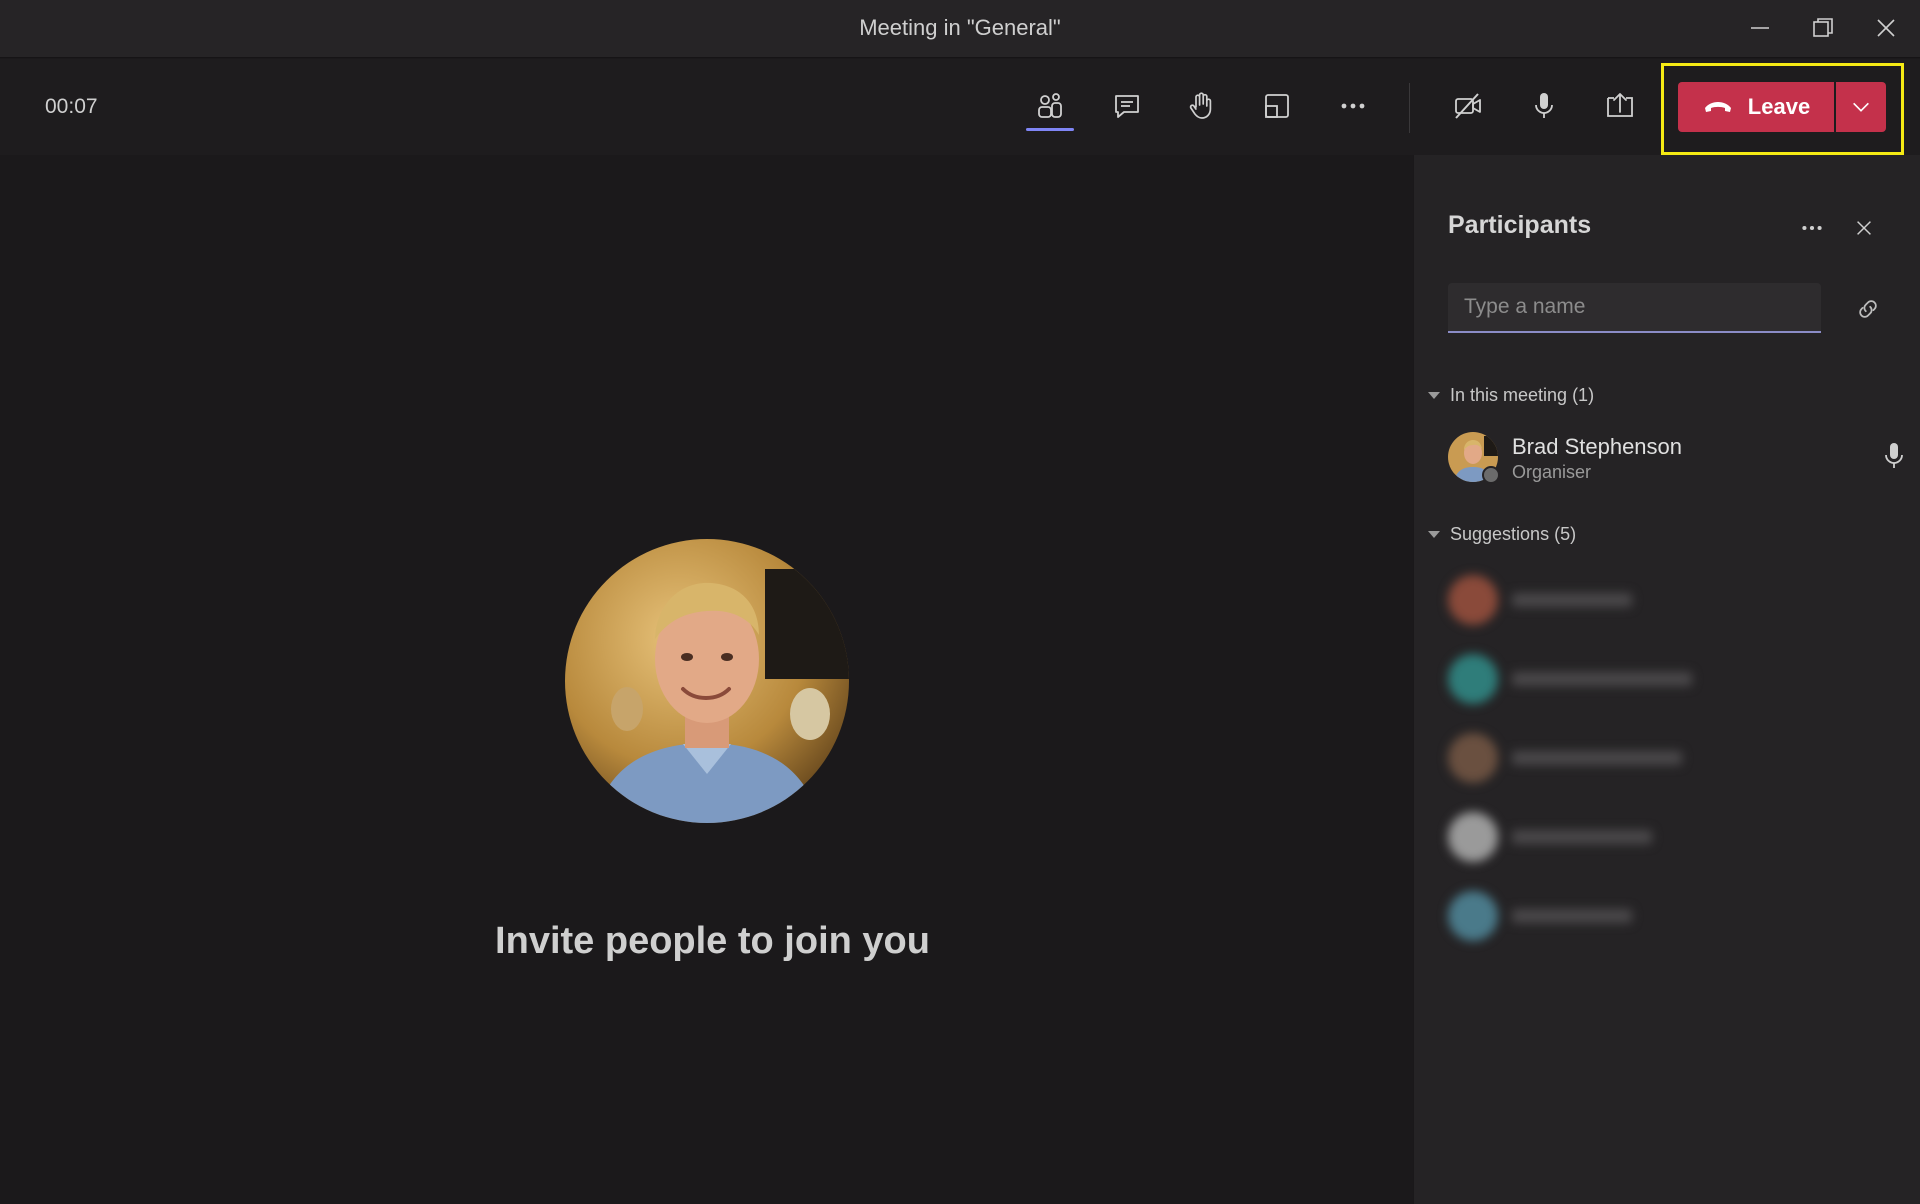 The height and width of the screenshot is (1204, 1920). Describe the element at coordinates (1597, 446) in the screenshot. I see `participant-name: Brad Stephenson` at that location.